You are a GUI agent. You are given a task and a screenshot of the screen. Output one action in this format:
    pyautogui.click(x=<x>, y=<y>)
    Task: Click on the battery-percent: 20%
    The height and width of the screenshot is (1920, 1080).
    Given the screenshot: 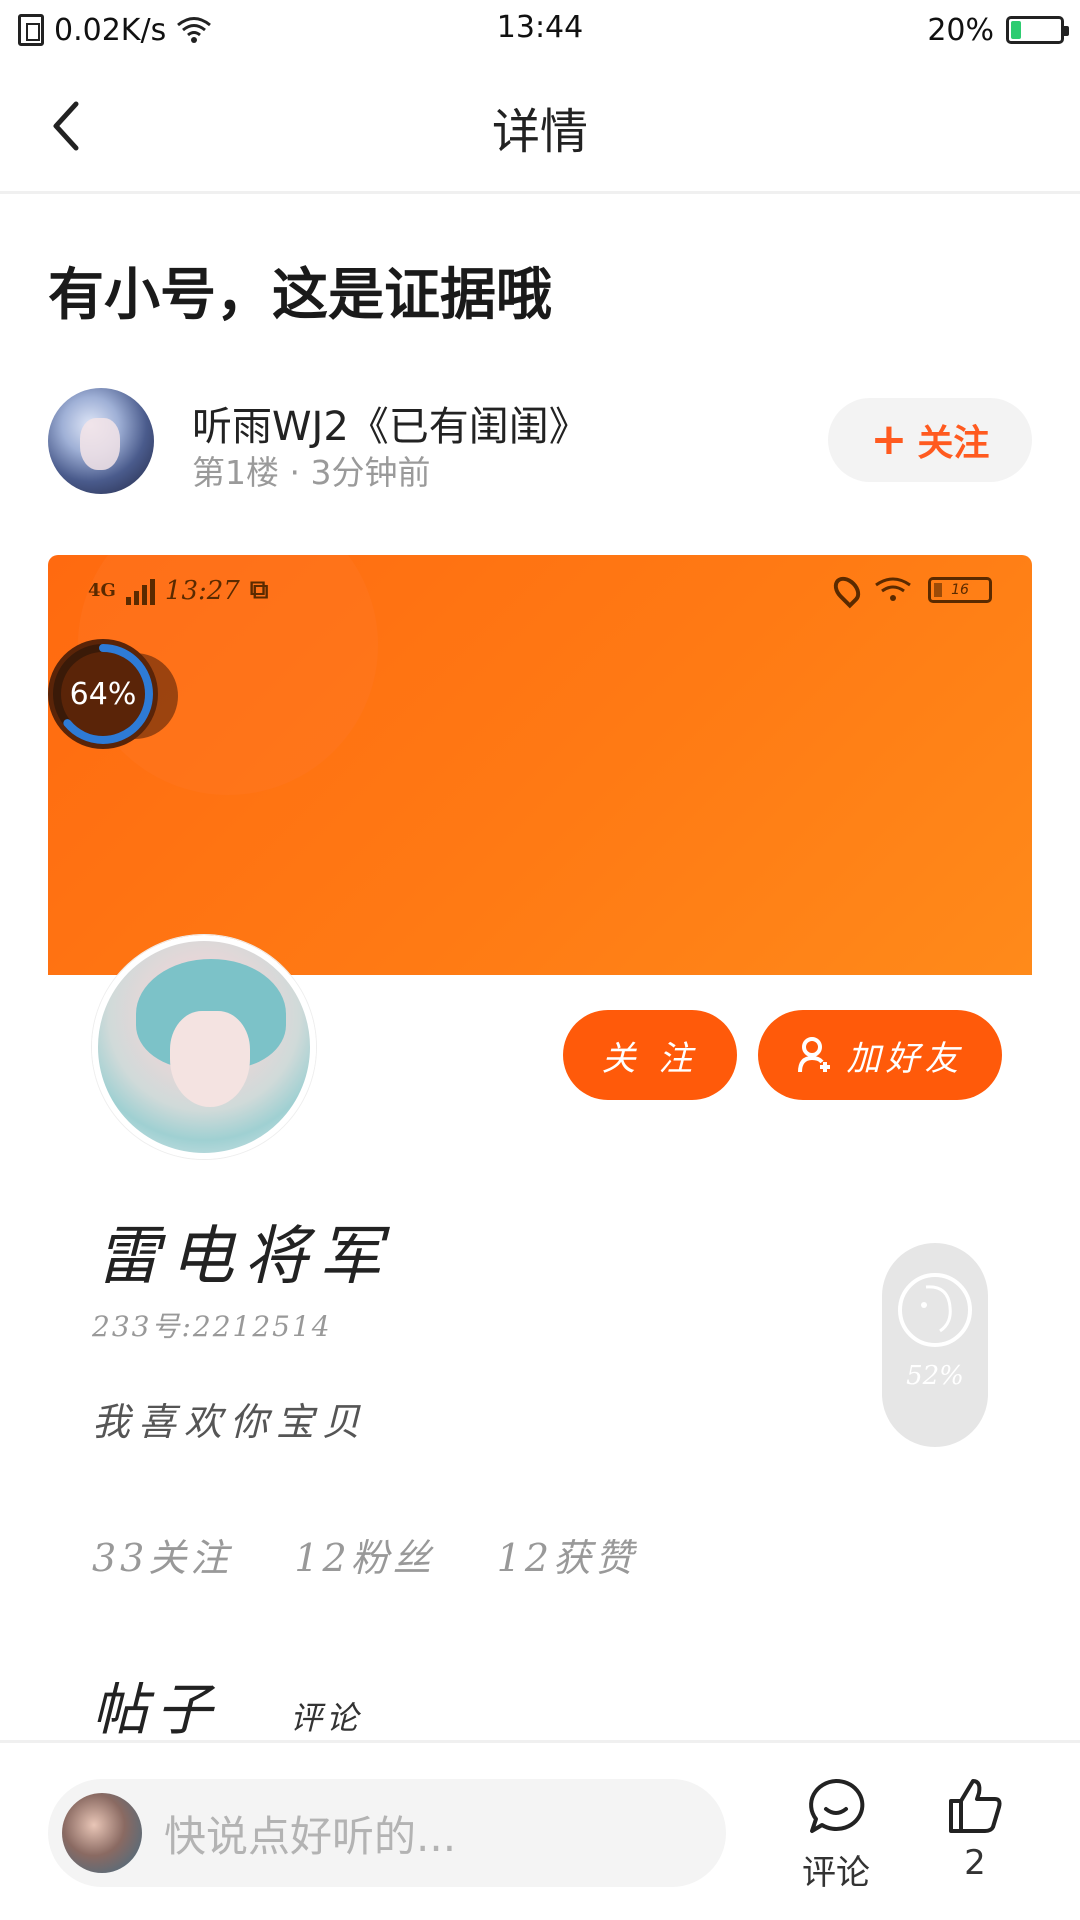 What is the action you would take?
    pyautogui.click(x=960, y=30)
    